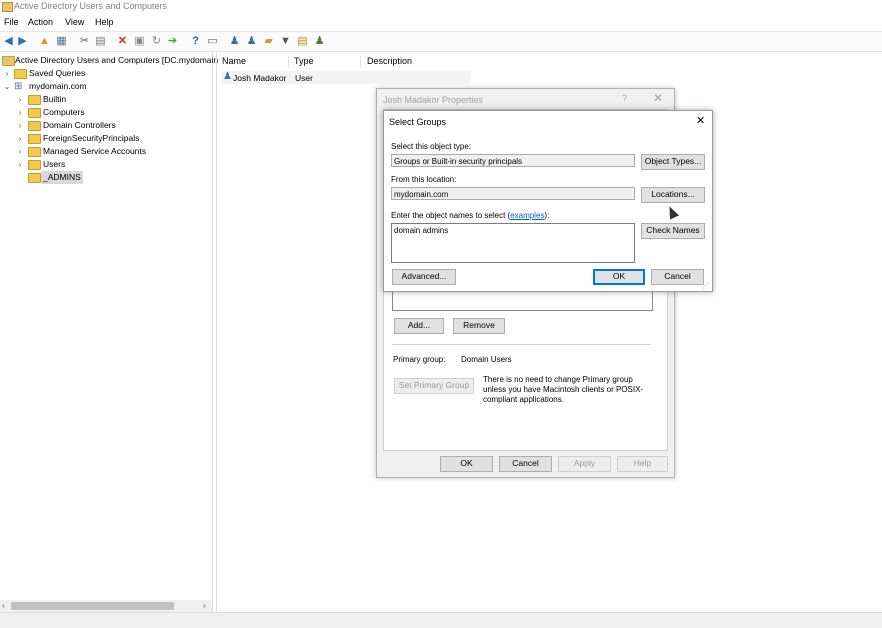 This screenshot has width=882, height=628. Describe the element at coordinates (139, 41) in the screenshot. I see `properties-icon: ▣` at that location.